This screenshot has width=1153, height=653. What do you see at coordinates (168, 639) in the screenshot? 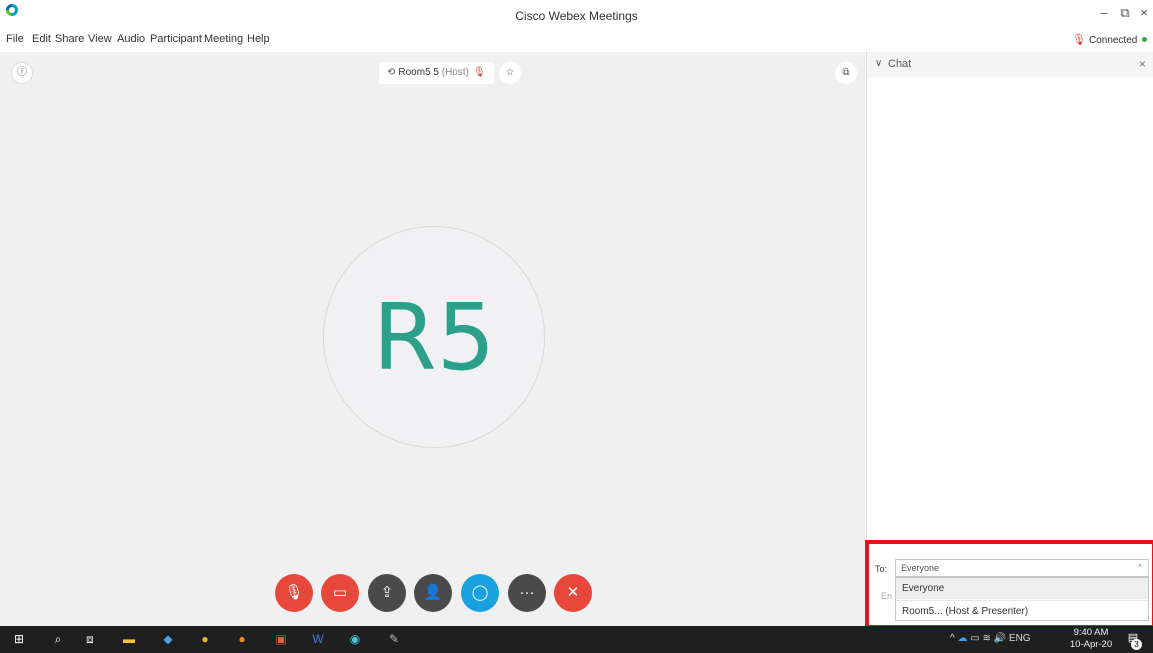
I see `app-icon: ◆` at bounding box center [168, 639].